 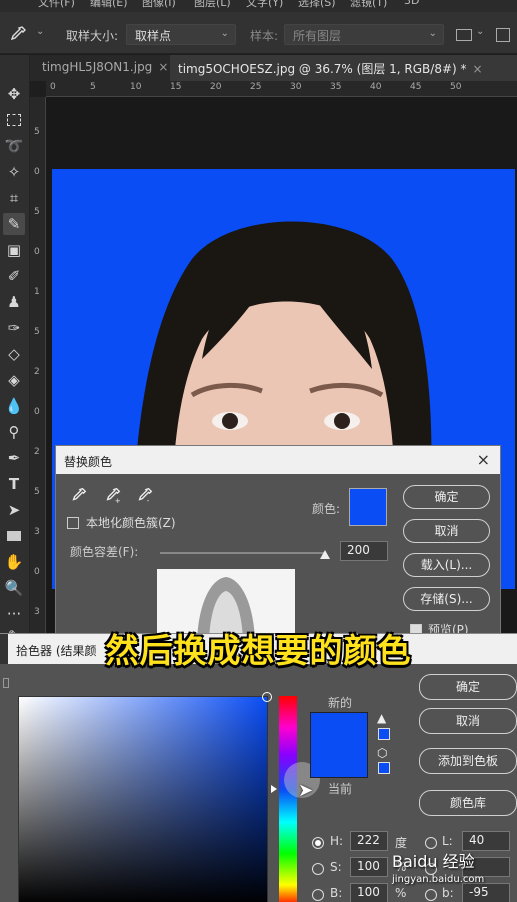 What do you see at coordinates (136, 87) in the screenshot?
I see `ruler-label: 10` at bounding box center [136, 87].